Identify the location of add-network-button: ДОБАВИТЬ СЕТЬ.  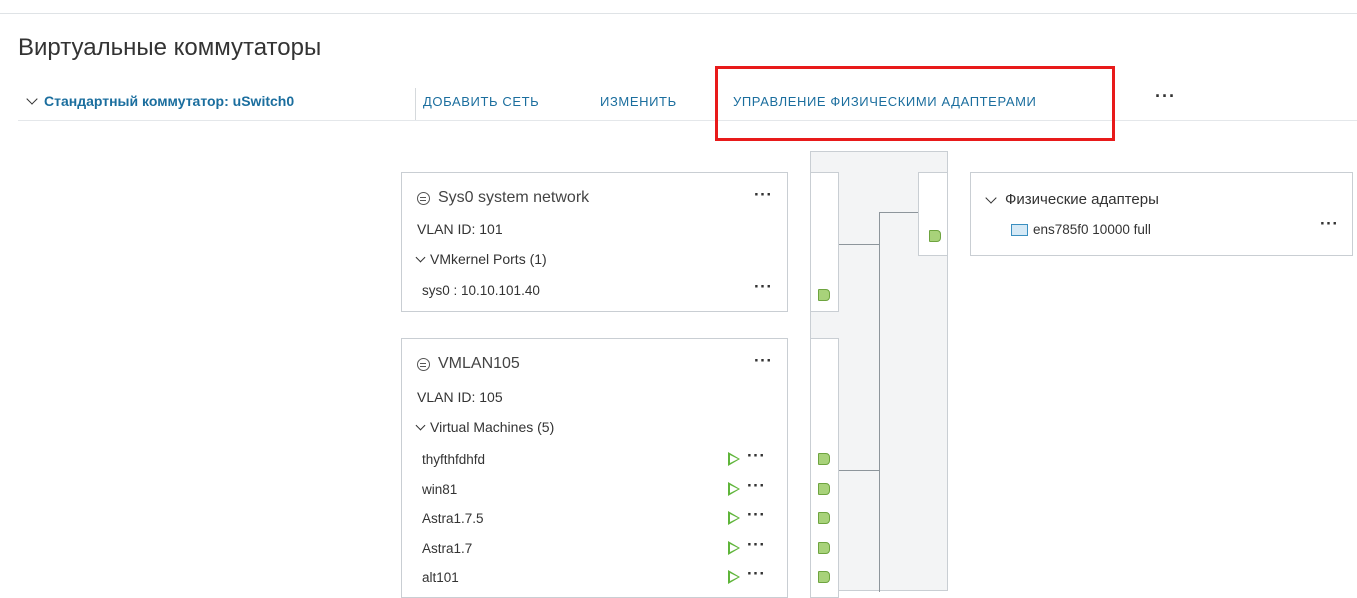
(481, 101).